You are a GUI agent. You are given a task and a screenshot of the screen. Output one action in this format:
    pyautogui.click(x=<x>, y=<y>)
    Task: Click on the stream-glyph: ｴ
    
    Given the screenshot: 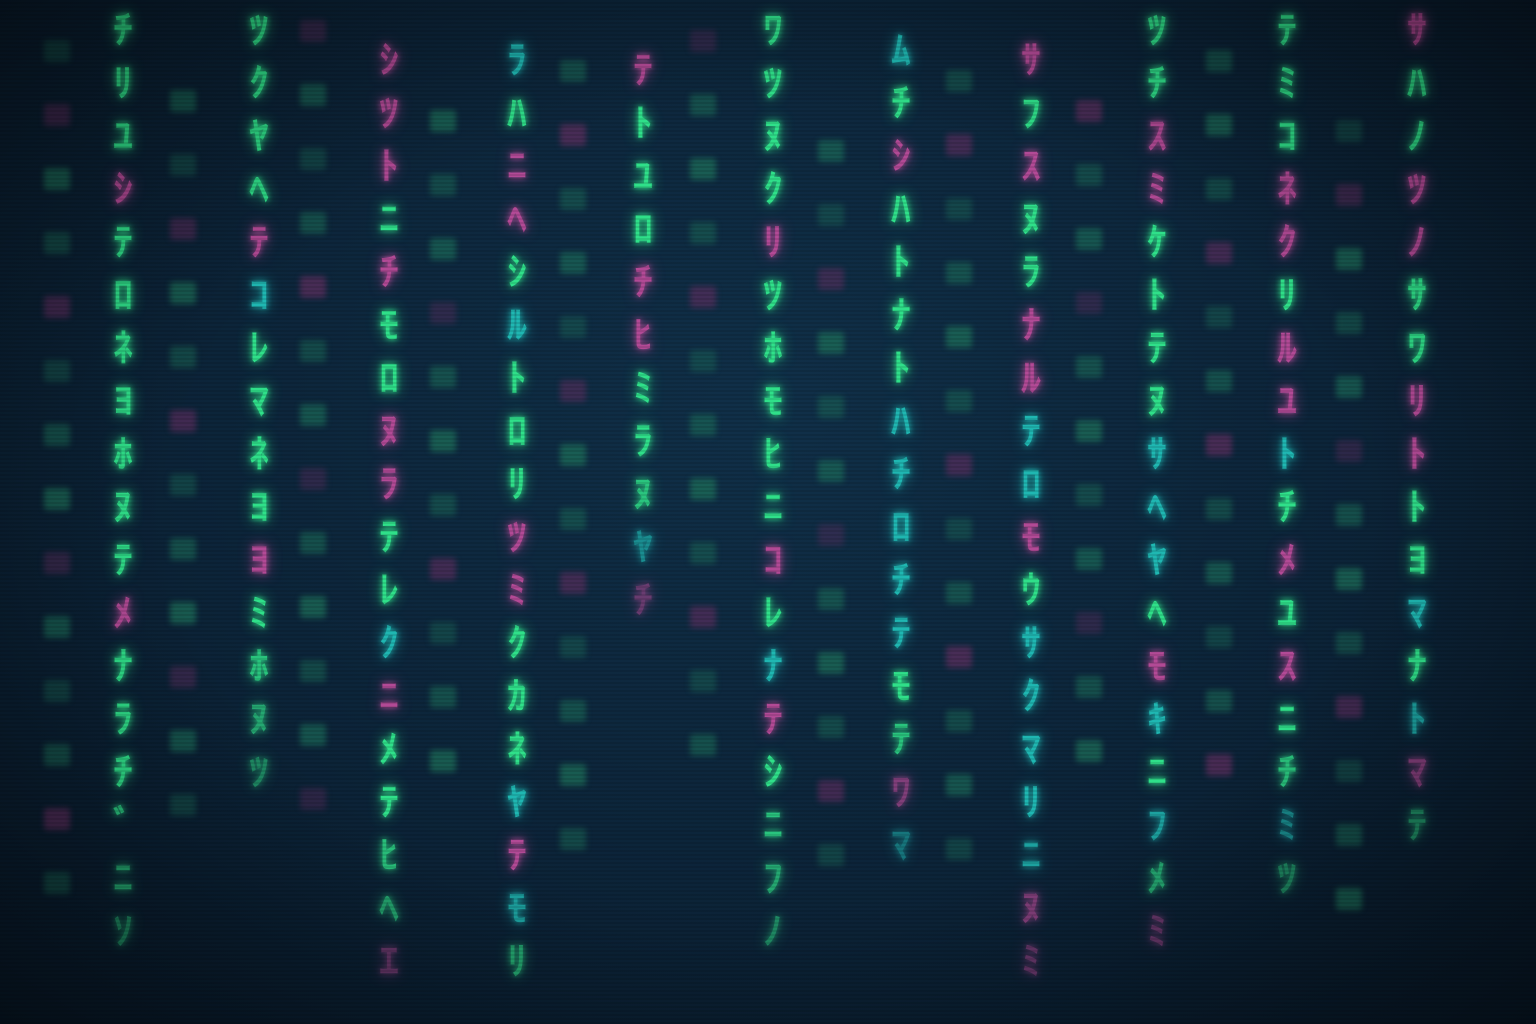 What is the action you would take?
    pyautogui.click(x=389, y=961)
    